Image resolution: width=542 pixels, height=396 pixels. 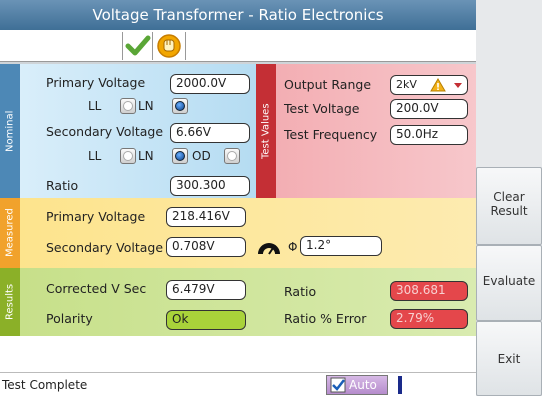 What do you see at coordinates (105, 247) in the screenshot?
I see `measured-secondary-voltage-label: Secondary Voltage` at bounding box center [105, 247].